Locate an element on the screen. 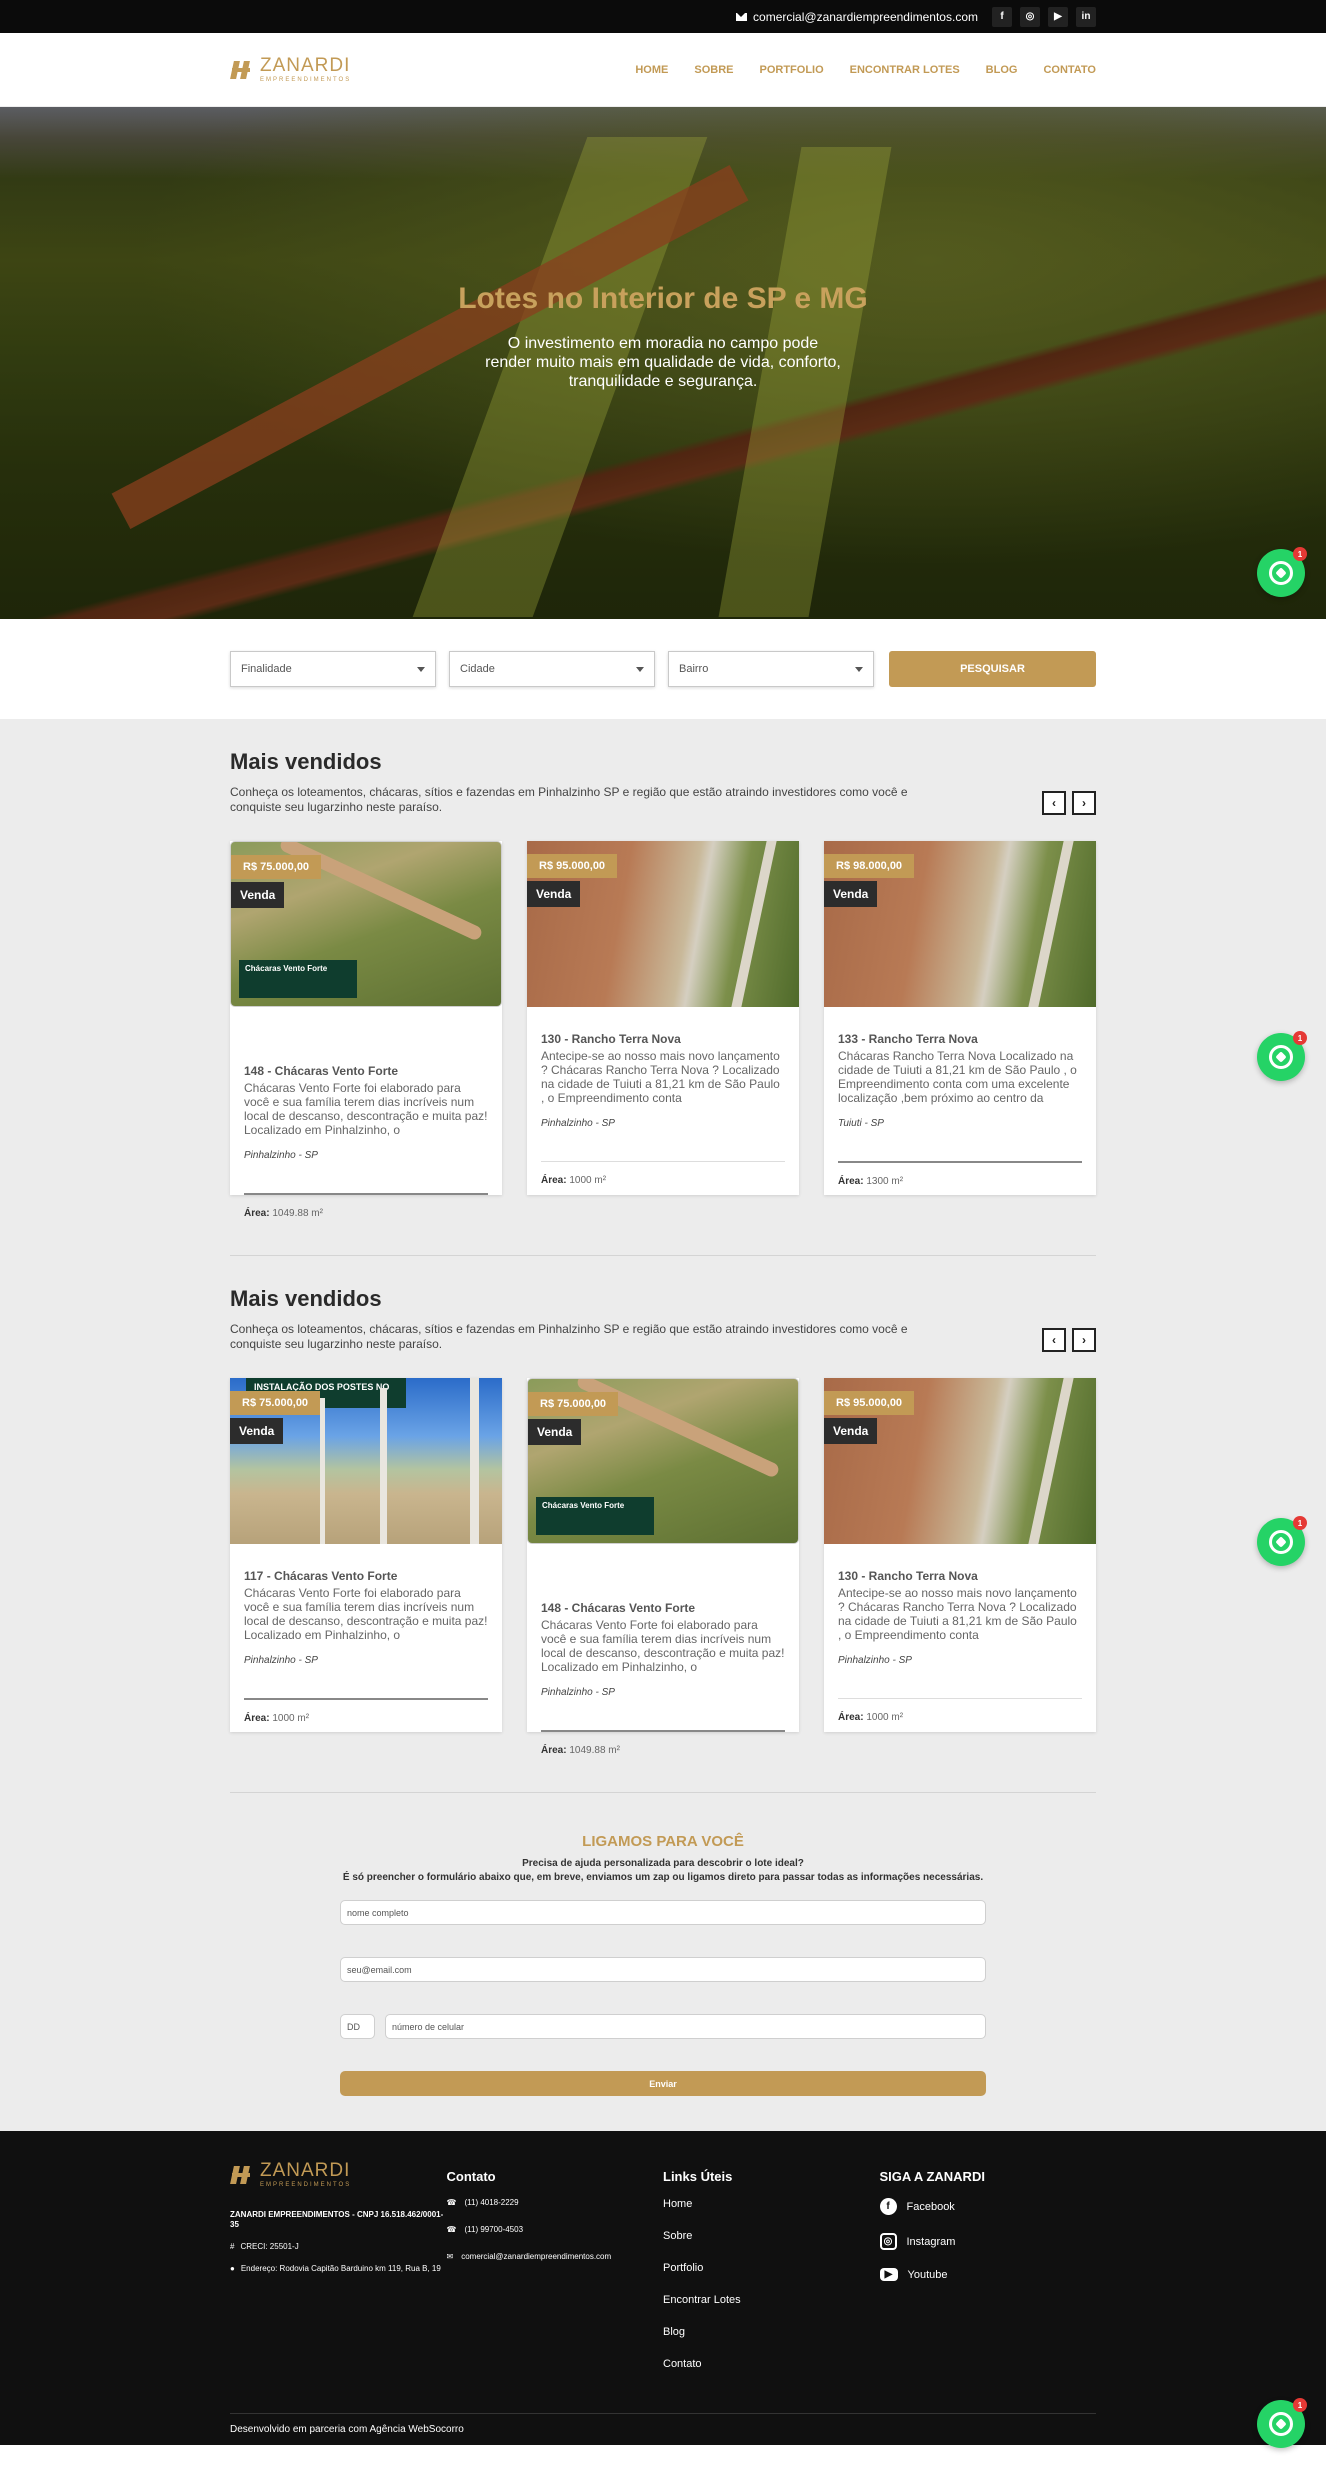 The height and width of the screenshot is (2468, 1326). bairro-select: Bairro is located at coordinates (771, 669).